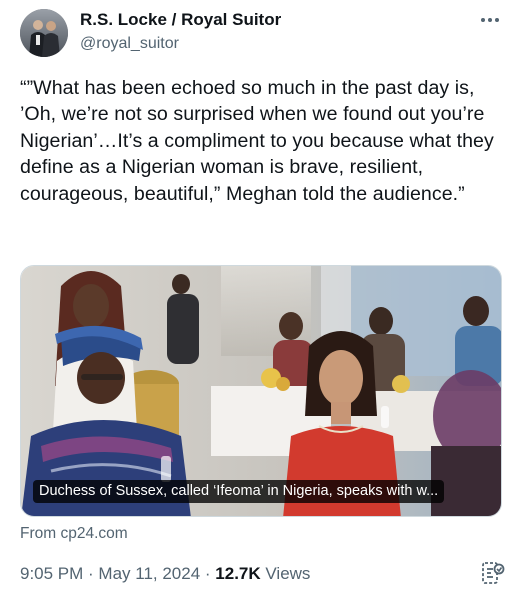 The image size is (523, 600). I want to click on analytics-button, so click(493, 574).